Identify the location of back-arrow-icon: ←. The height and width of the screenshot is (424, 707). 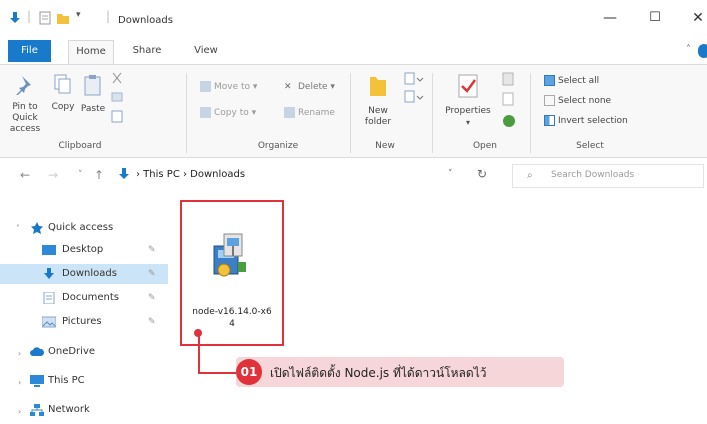
(25, 175).